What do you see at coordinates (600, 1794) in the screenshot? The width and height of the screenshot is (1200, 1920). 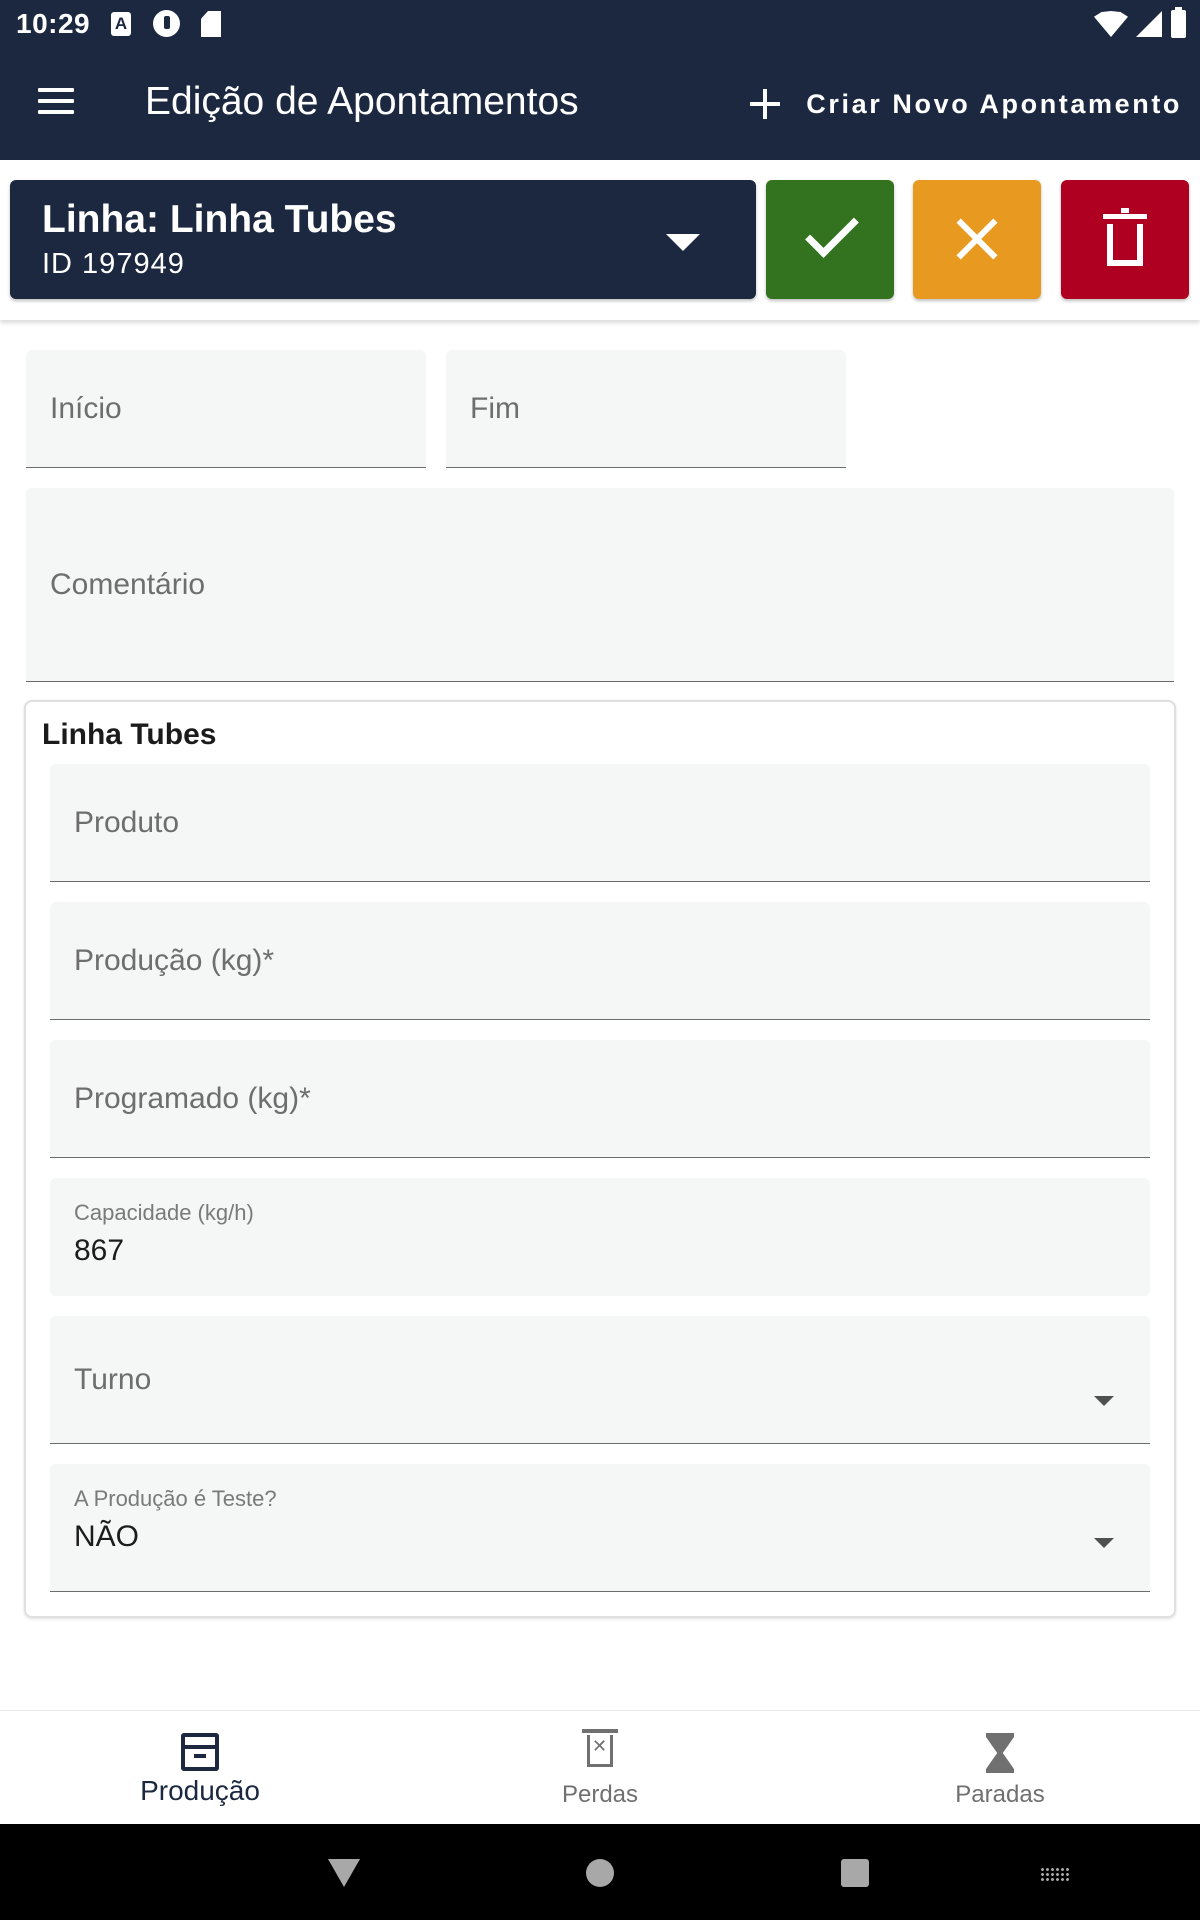 I see `nav-label-losses: Perdas` at bounding box center [600, 1794].